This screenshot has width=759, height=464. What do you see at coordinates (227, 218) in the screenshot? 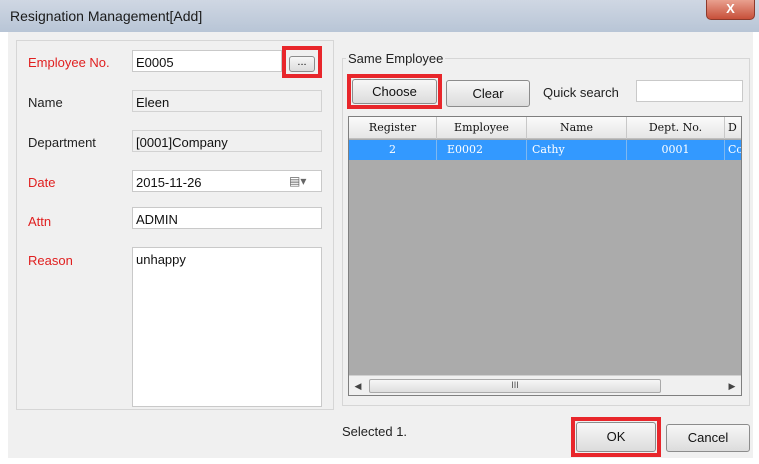
I see `attn-field: ADMIN` at bounding box center [227, 218].